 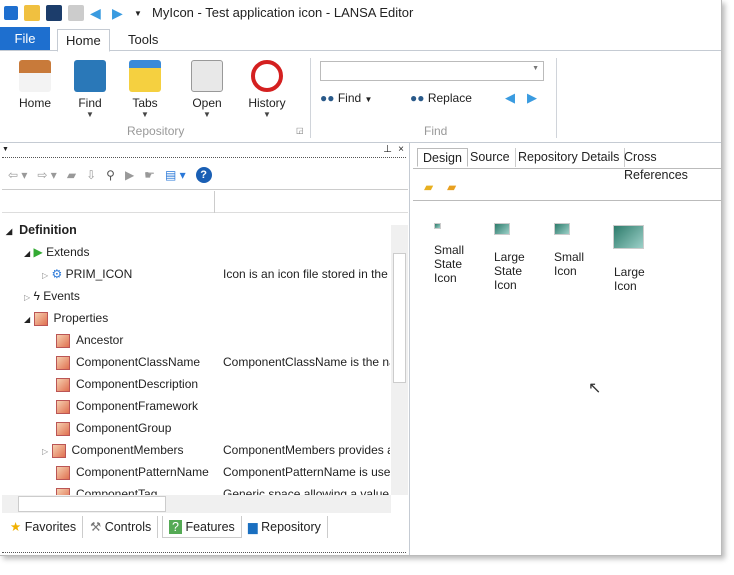 I want to click on home-button: Home, so click(x=35, y=85).